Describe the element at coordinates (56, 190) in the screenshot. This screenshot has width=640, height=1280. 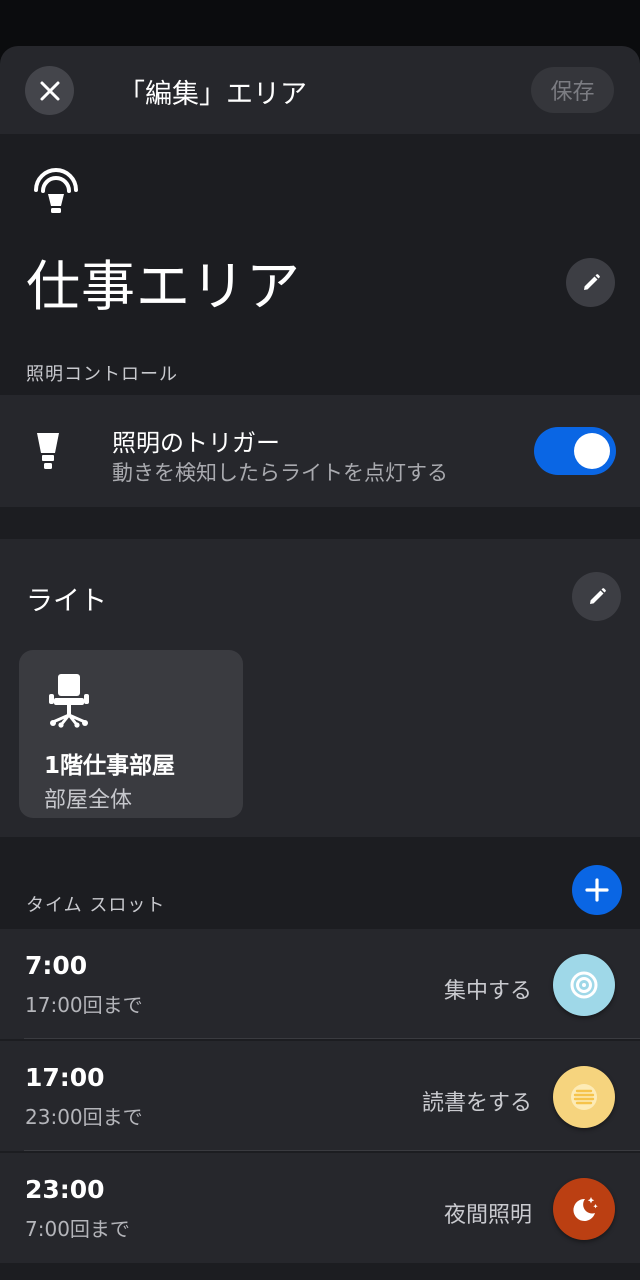
I see `area-sensor-icon` at that location.